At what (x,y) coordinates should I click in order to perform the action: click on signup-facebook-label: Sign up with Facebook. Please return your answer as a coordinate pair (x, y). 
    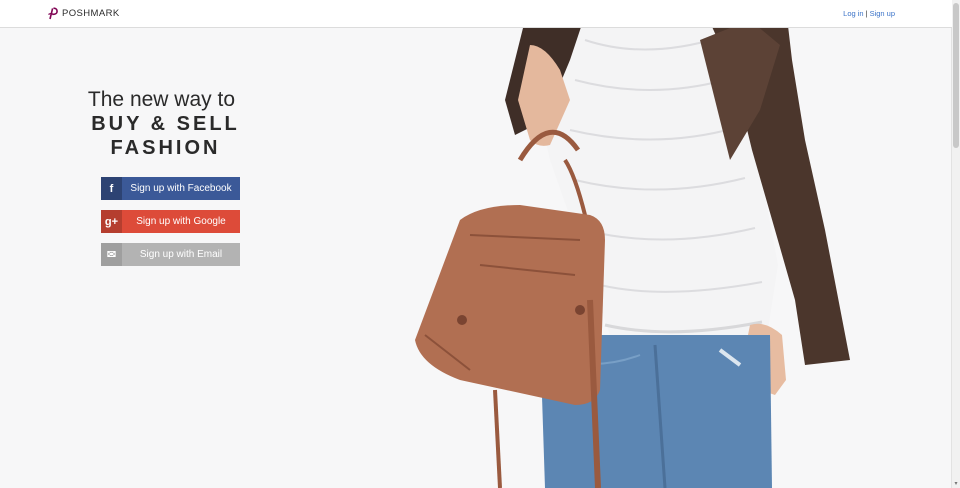
    Looking at the image, I should click on (181, 188).